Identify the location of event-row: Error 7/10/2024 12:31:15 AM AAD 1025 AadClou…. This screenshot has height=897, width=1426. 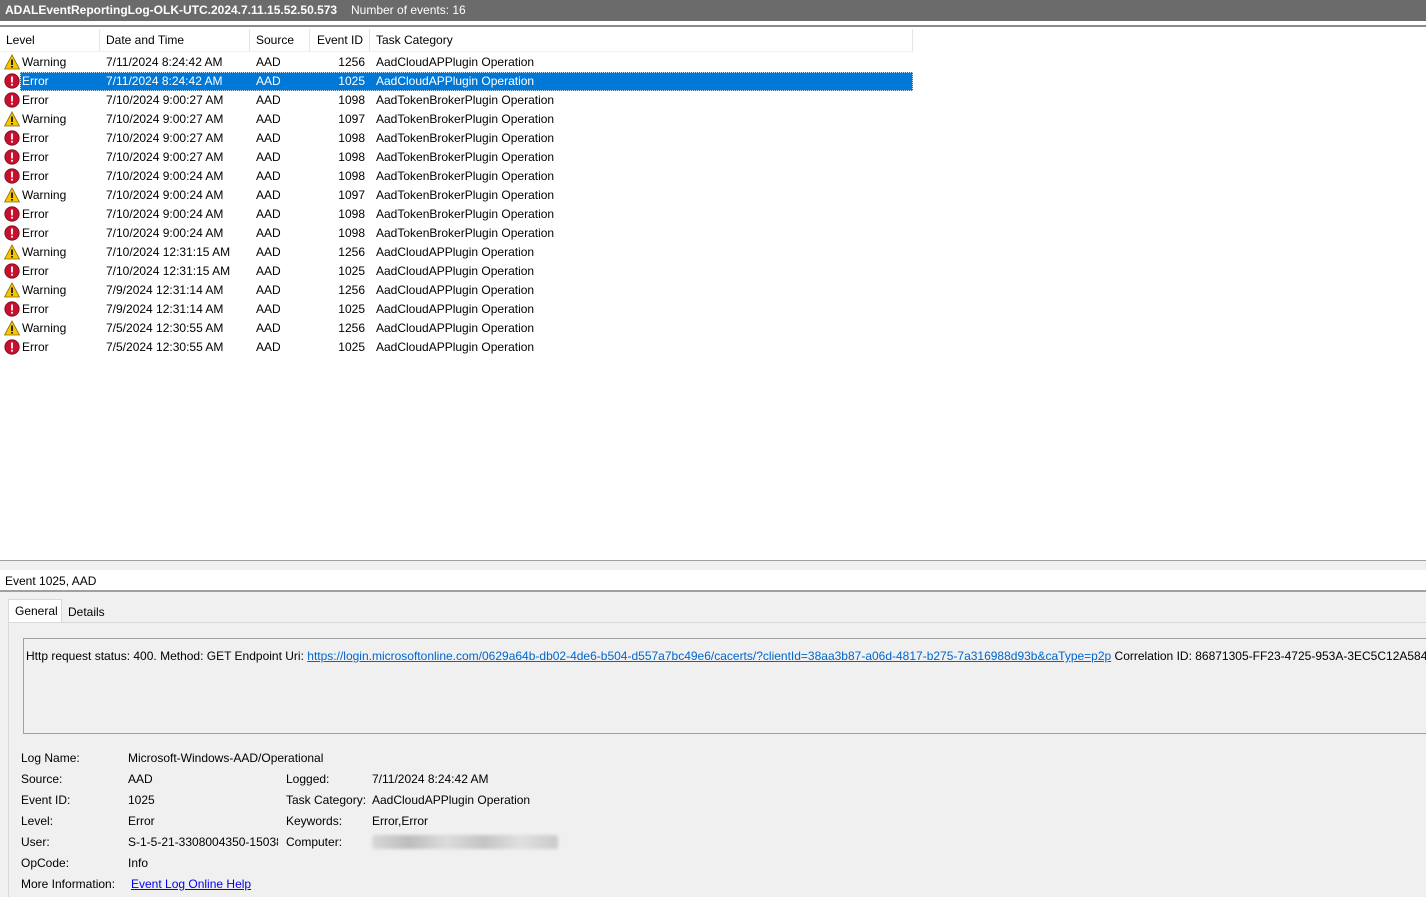
(456, 271).